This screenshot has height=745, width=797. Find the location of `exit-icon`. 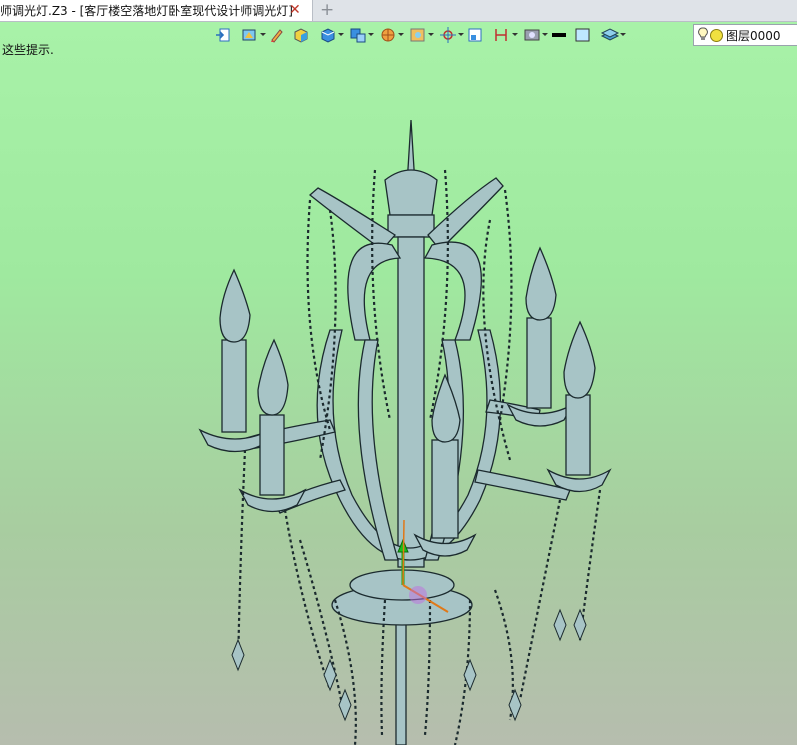

exit-icon is located at coordinates (223, 35).